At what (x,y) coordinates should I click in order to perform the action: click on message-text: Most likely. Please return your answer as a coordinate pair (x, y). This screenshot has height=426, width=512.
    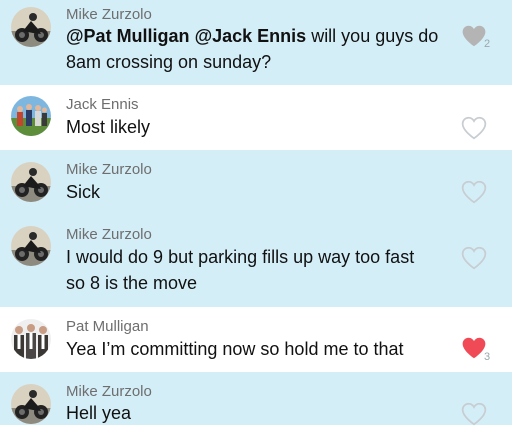
    Looking at the image, I should click on (108, 127).